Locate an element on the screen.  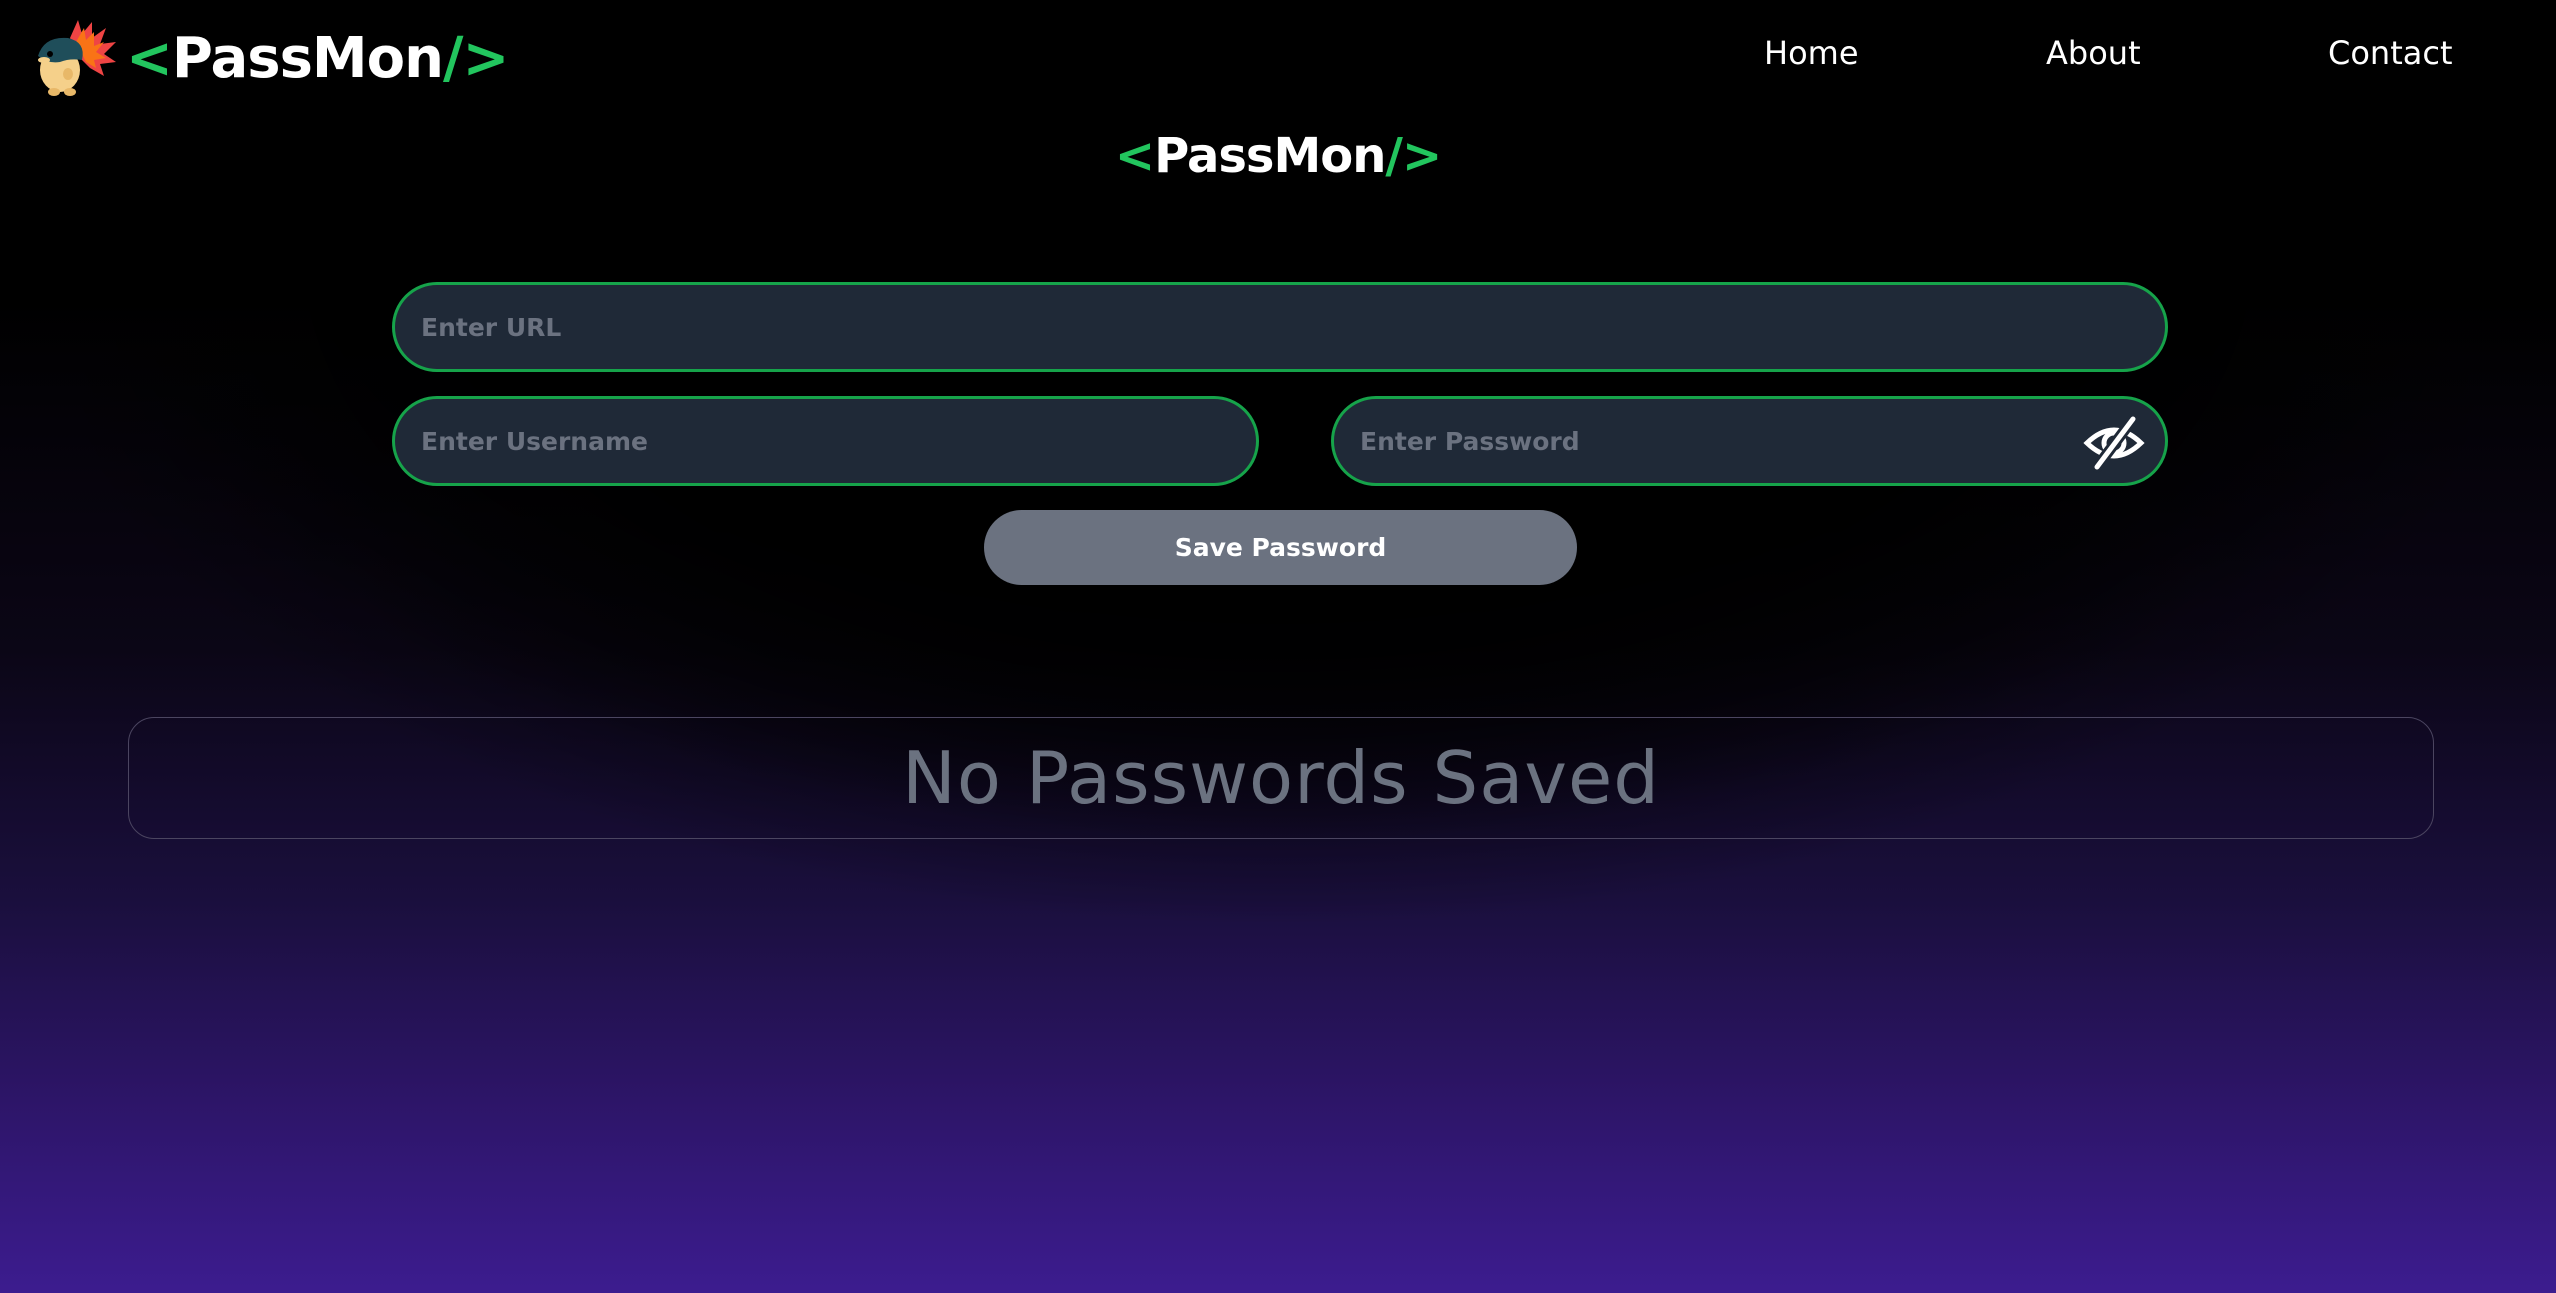
passwords-list-empty: No Passwords Saved is located at coordinates (1281, 778).